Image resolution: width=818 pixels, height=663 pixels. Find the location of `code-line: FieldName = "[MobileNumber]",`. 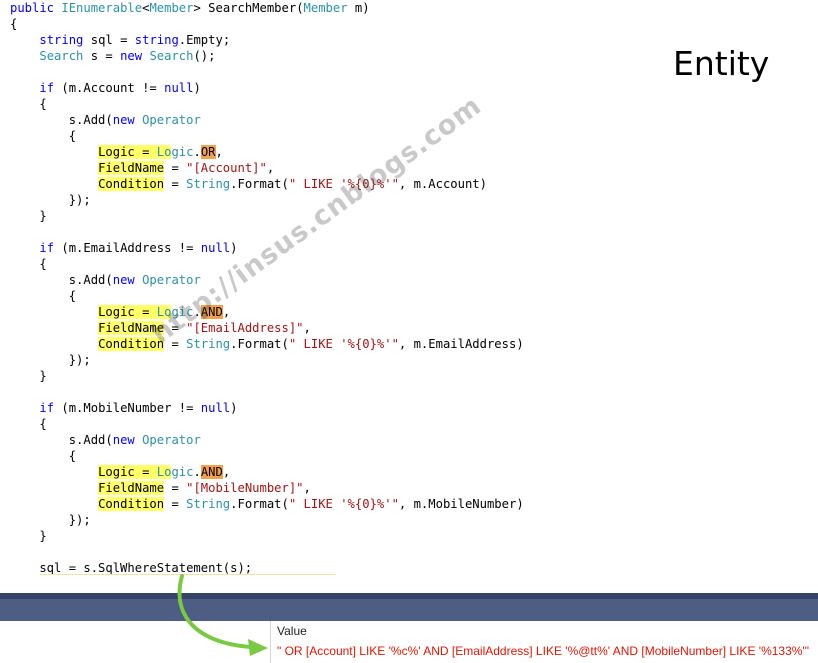

code-line: FieldName = "[MobileNumber]", is located at coordinates (160, 488).